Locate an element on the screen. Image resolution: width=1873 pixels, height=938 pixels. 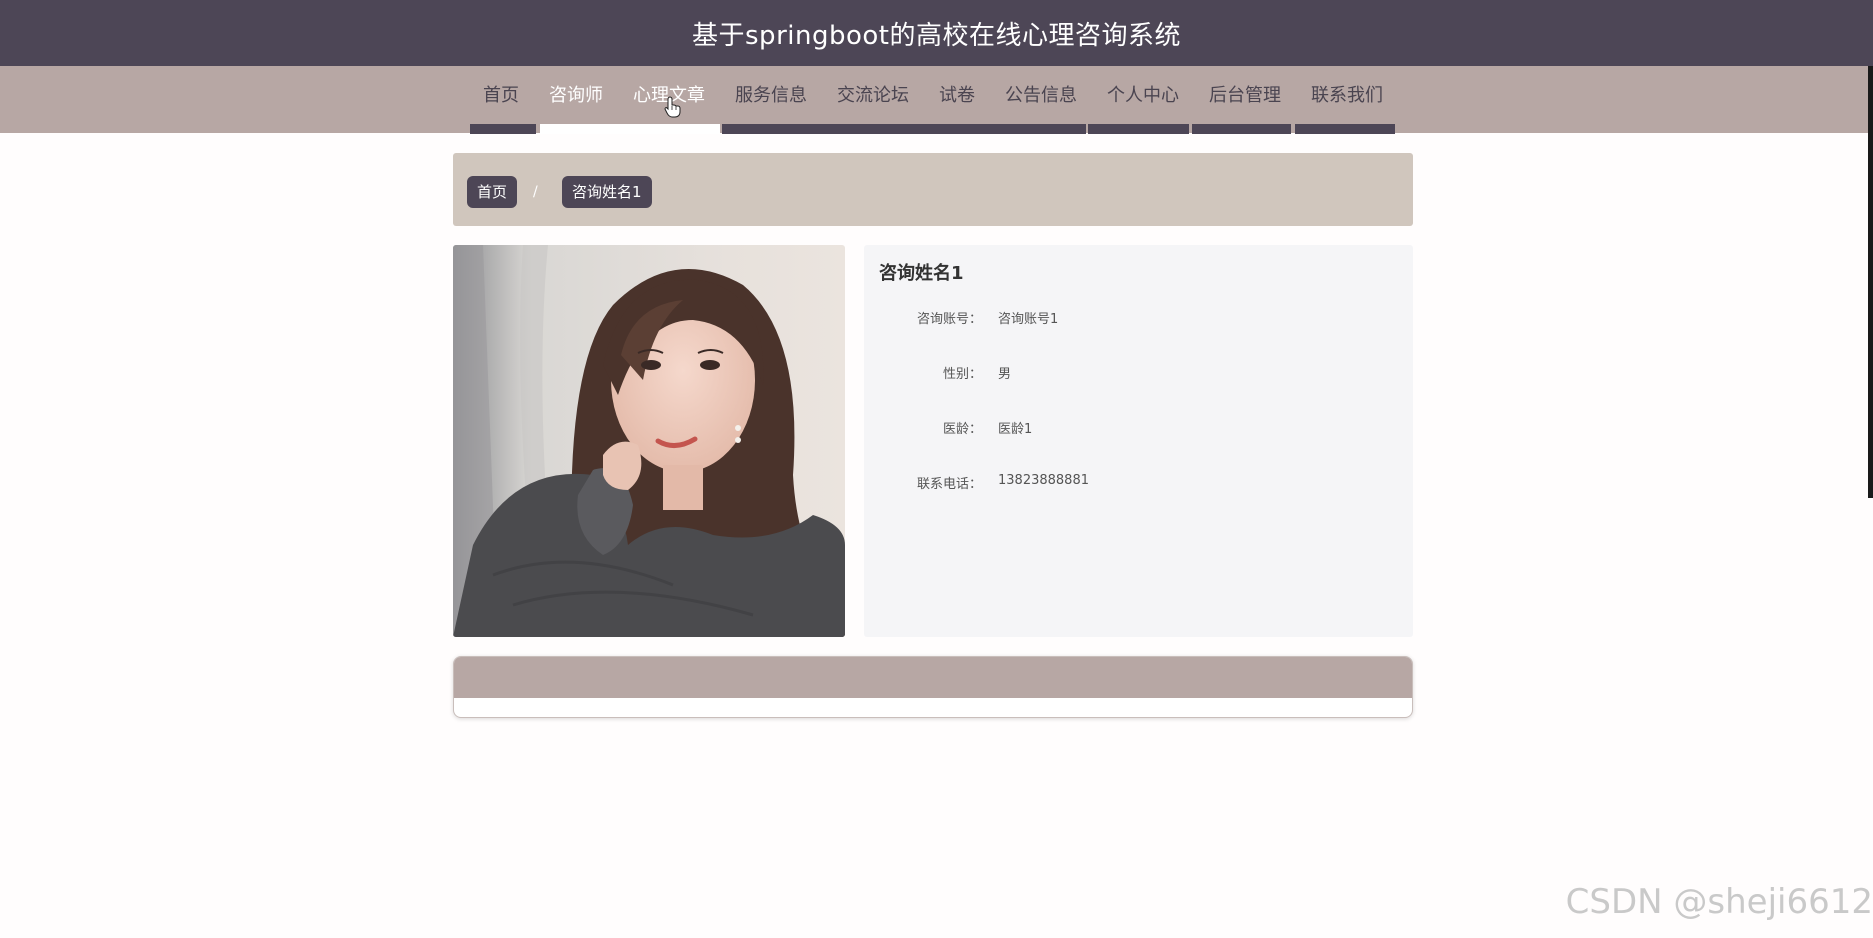
nav-item-profile: 个人中心 is located at coordinates (1143, 94).